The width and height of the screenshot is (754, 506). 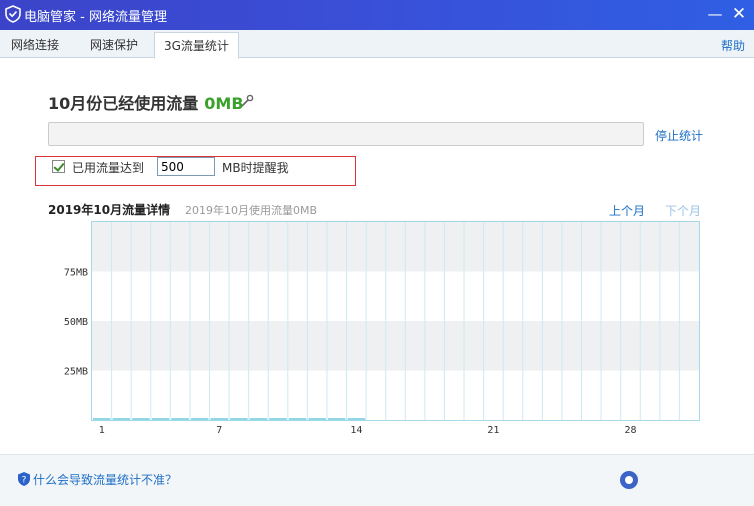 I want to click on shield-help-icon: ?, so click(x=24, y=479).